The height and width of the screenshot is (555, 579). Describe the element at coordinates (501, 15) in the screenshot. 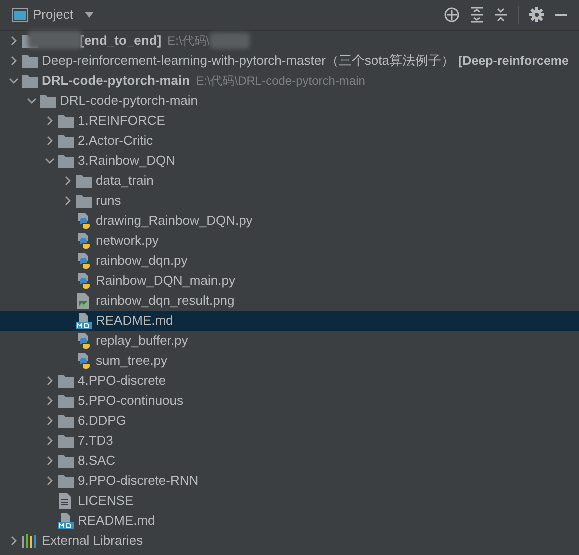

I see `collapse-all-icon` at that location.